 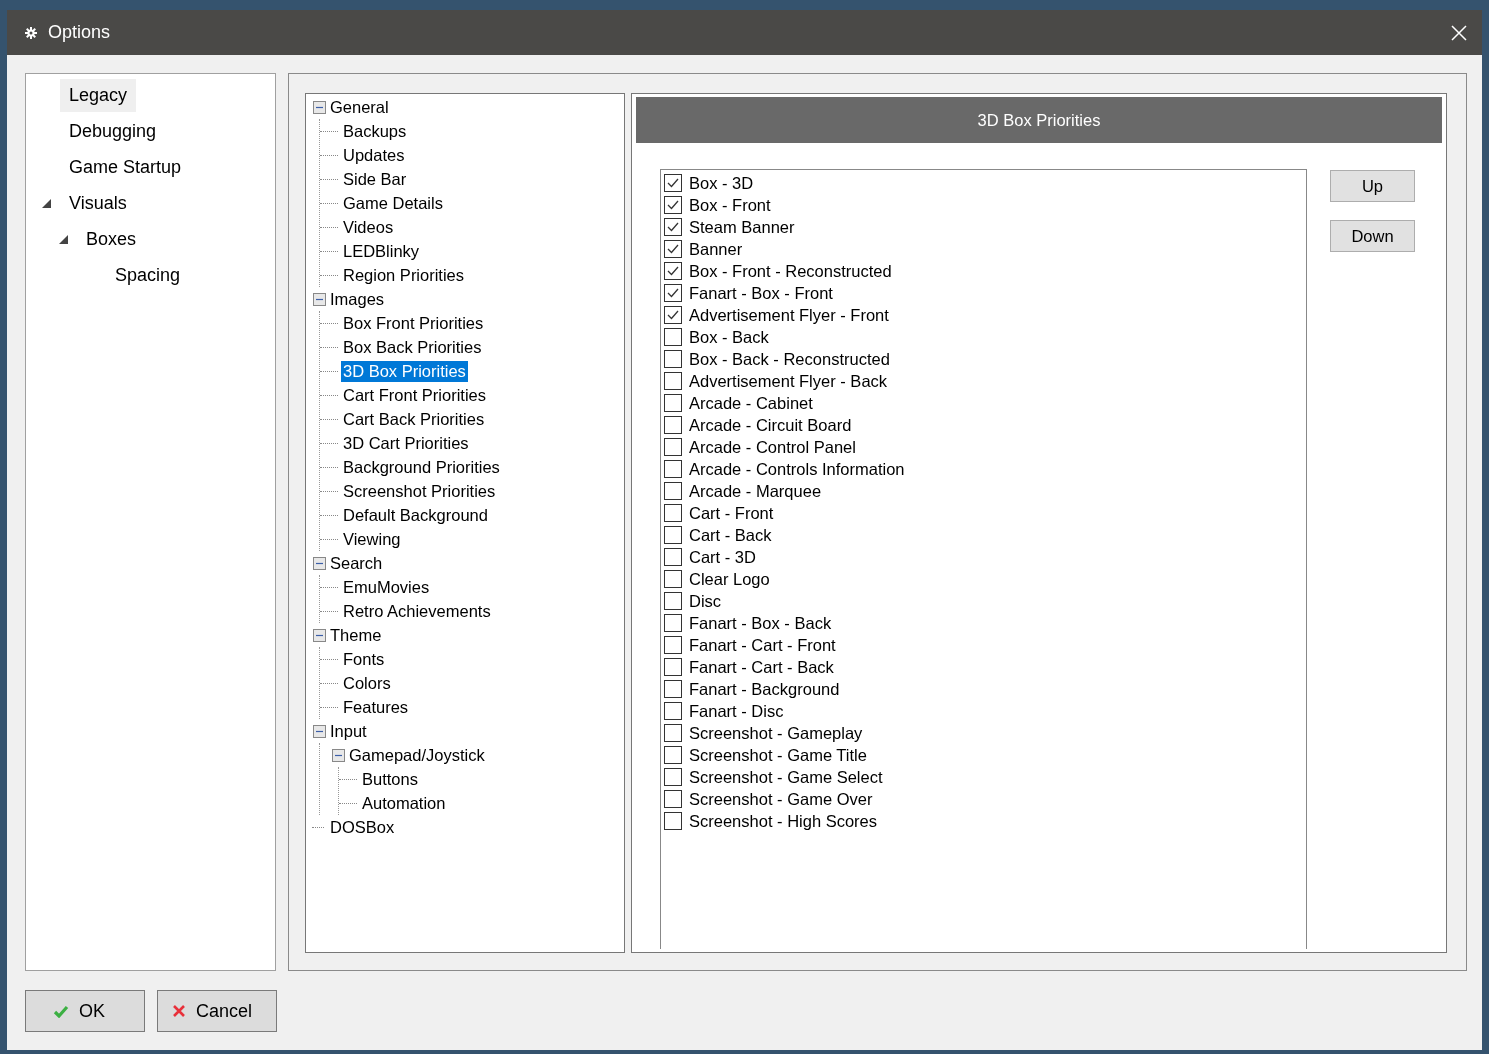 What do you see at coordinates (772, 447) in the screenshot?
I see `checkbox-label: Arcade - Control Panel` at bounding box center [772, 447].